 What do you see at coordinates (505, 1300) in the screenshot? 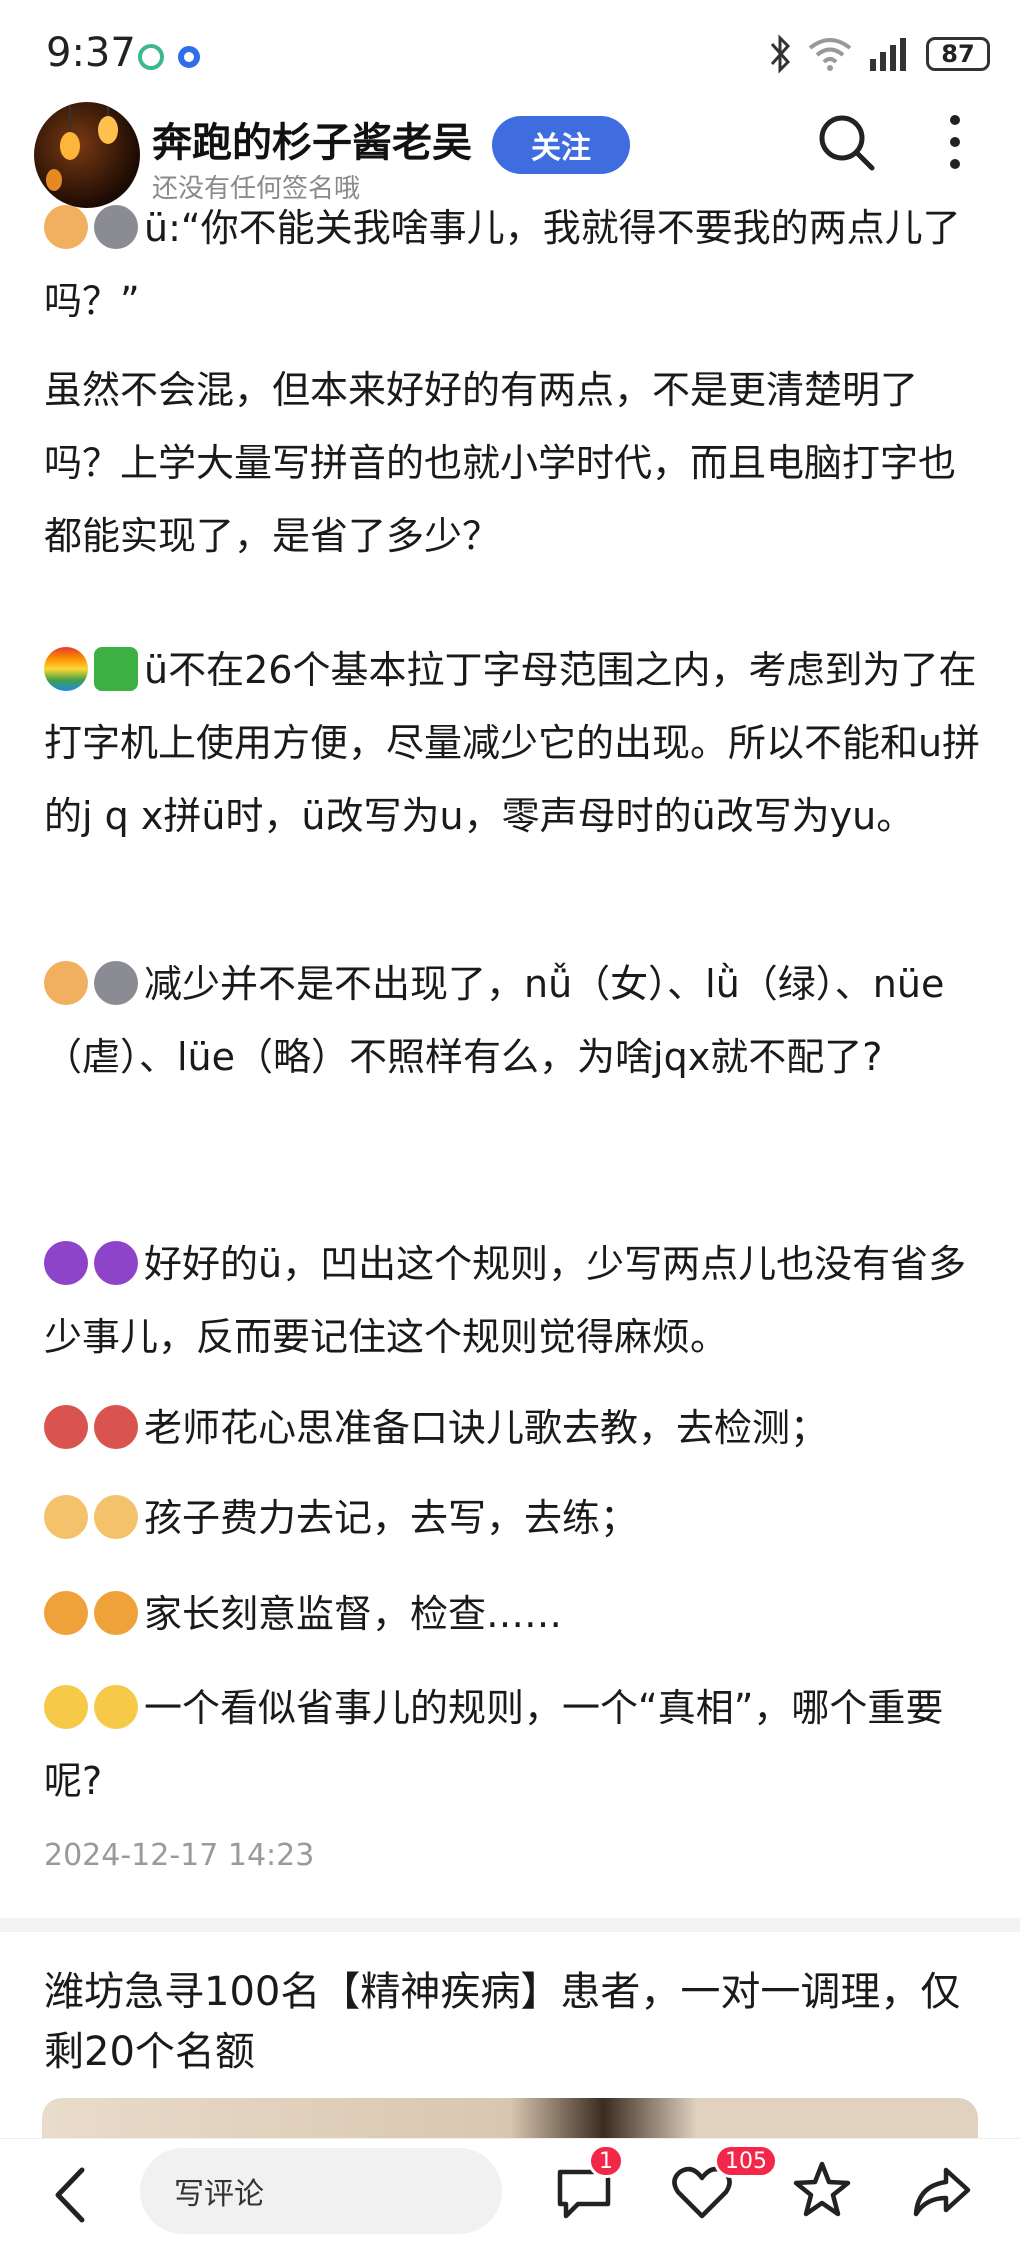
I see `paragraph-text: 好好的ü，凹出这个规则，少写两点儿也没有省多少事儿，反而要记住这个规则觉得麻烦。` at bounding box center [505, 1300].